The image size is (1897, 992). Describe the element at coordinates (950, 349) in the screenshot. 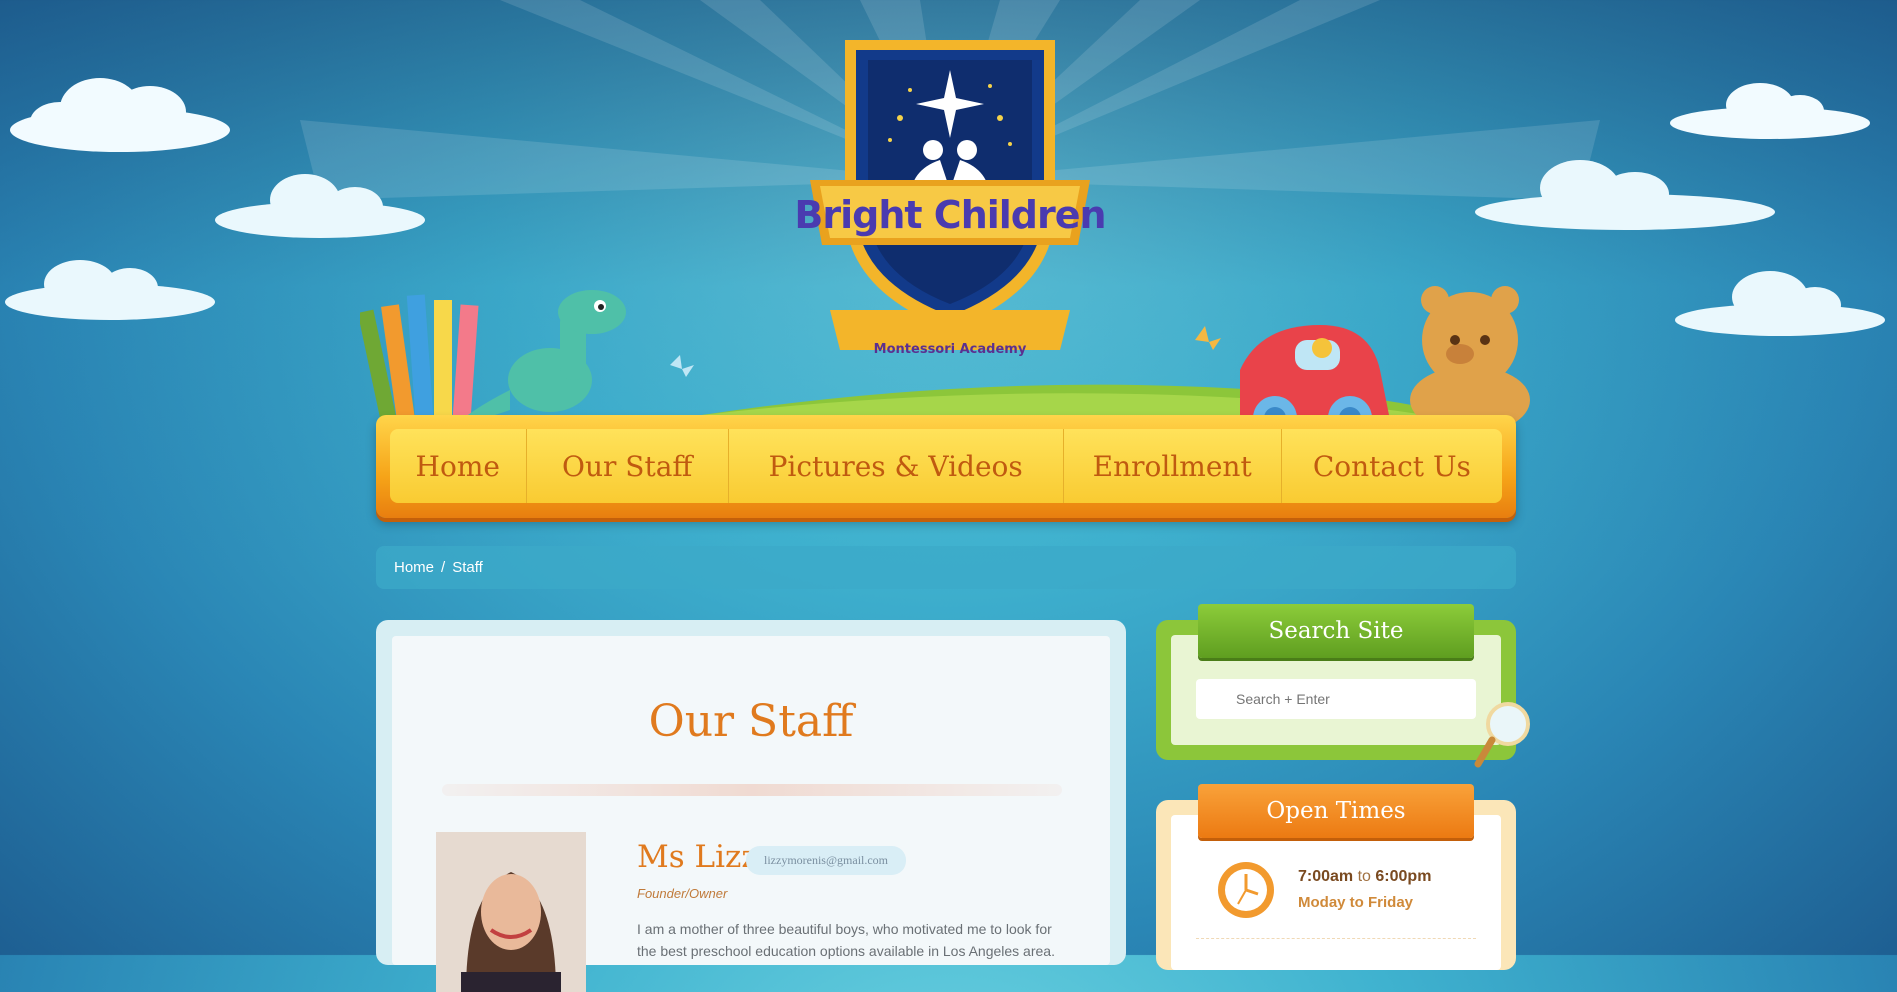

I see `logo-subtitle: Montessori Academy` at that location.